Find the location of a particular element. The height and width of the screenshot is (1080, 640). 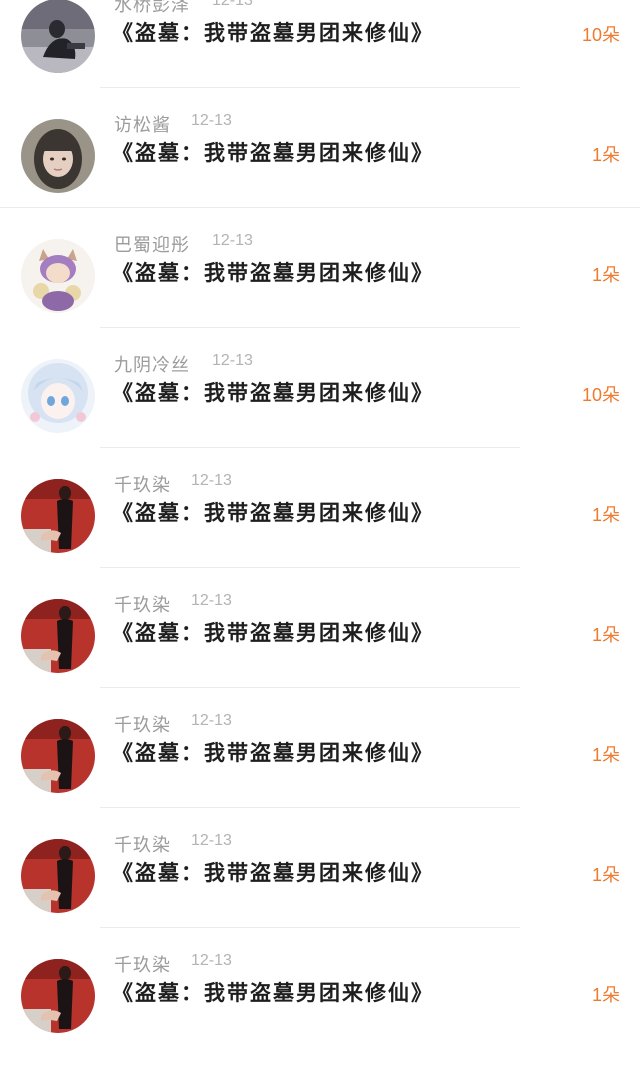

avatar-girl-portrait-icon is located at coordinates (58, 156).